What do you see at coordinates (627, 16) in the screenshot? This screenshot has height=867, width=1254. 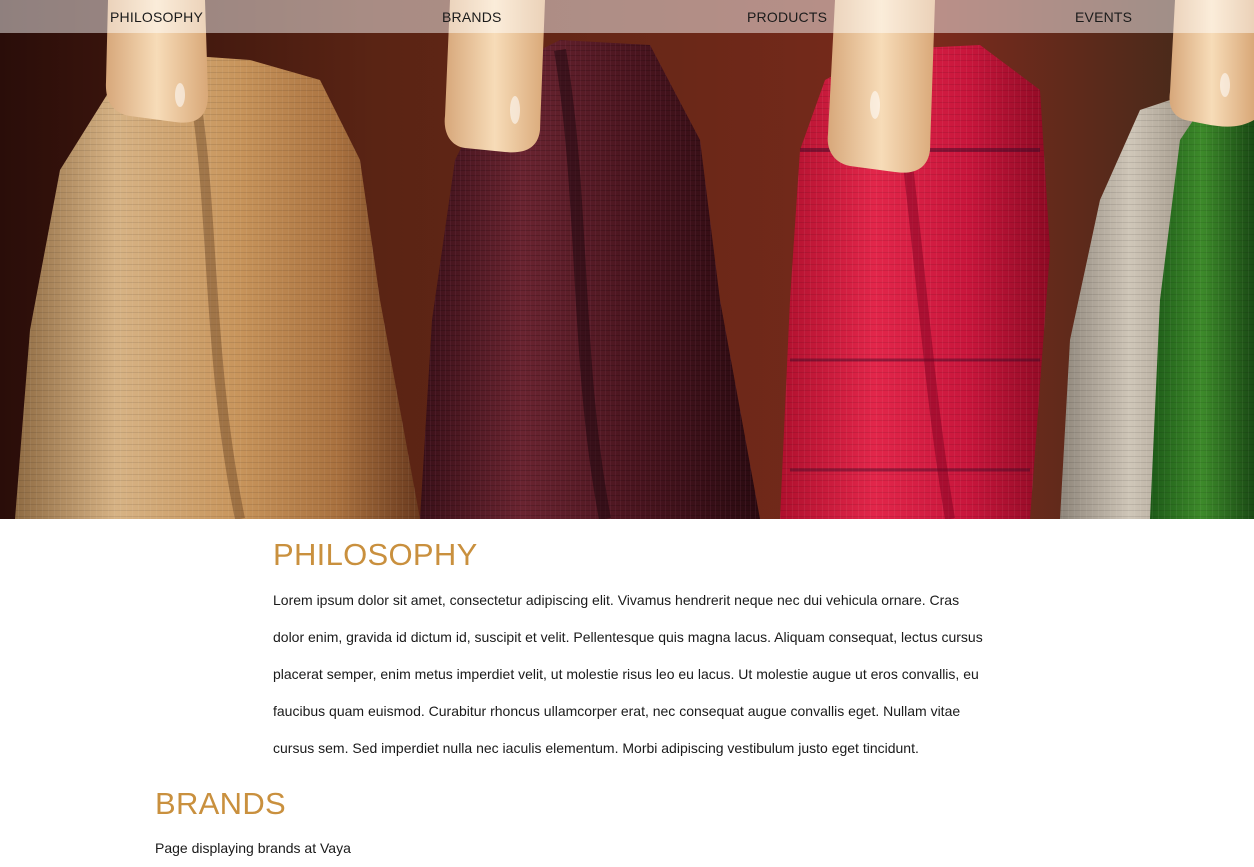 I see `top-navigation-bar: PHILOSOPHY BRANDS PRODUCTS EVENTS` at bounding box center [627, 16].